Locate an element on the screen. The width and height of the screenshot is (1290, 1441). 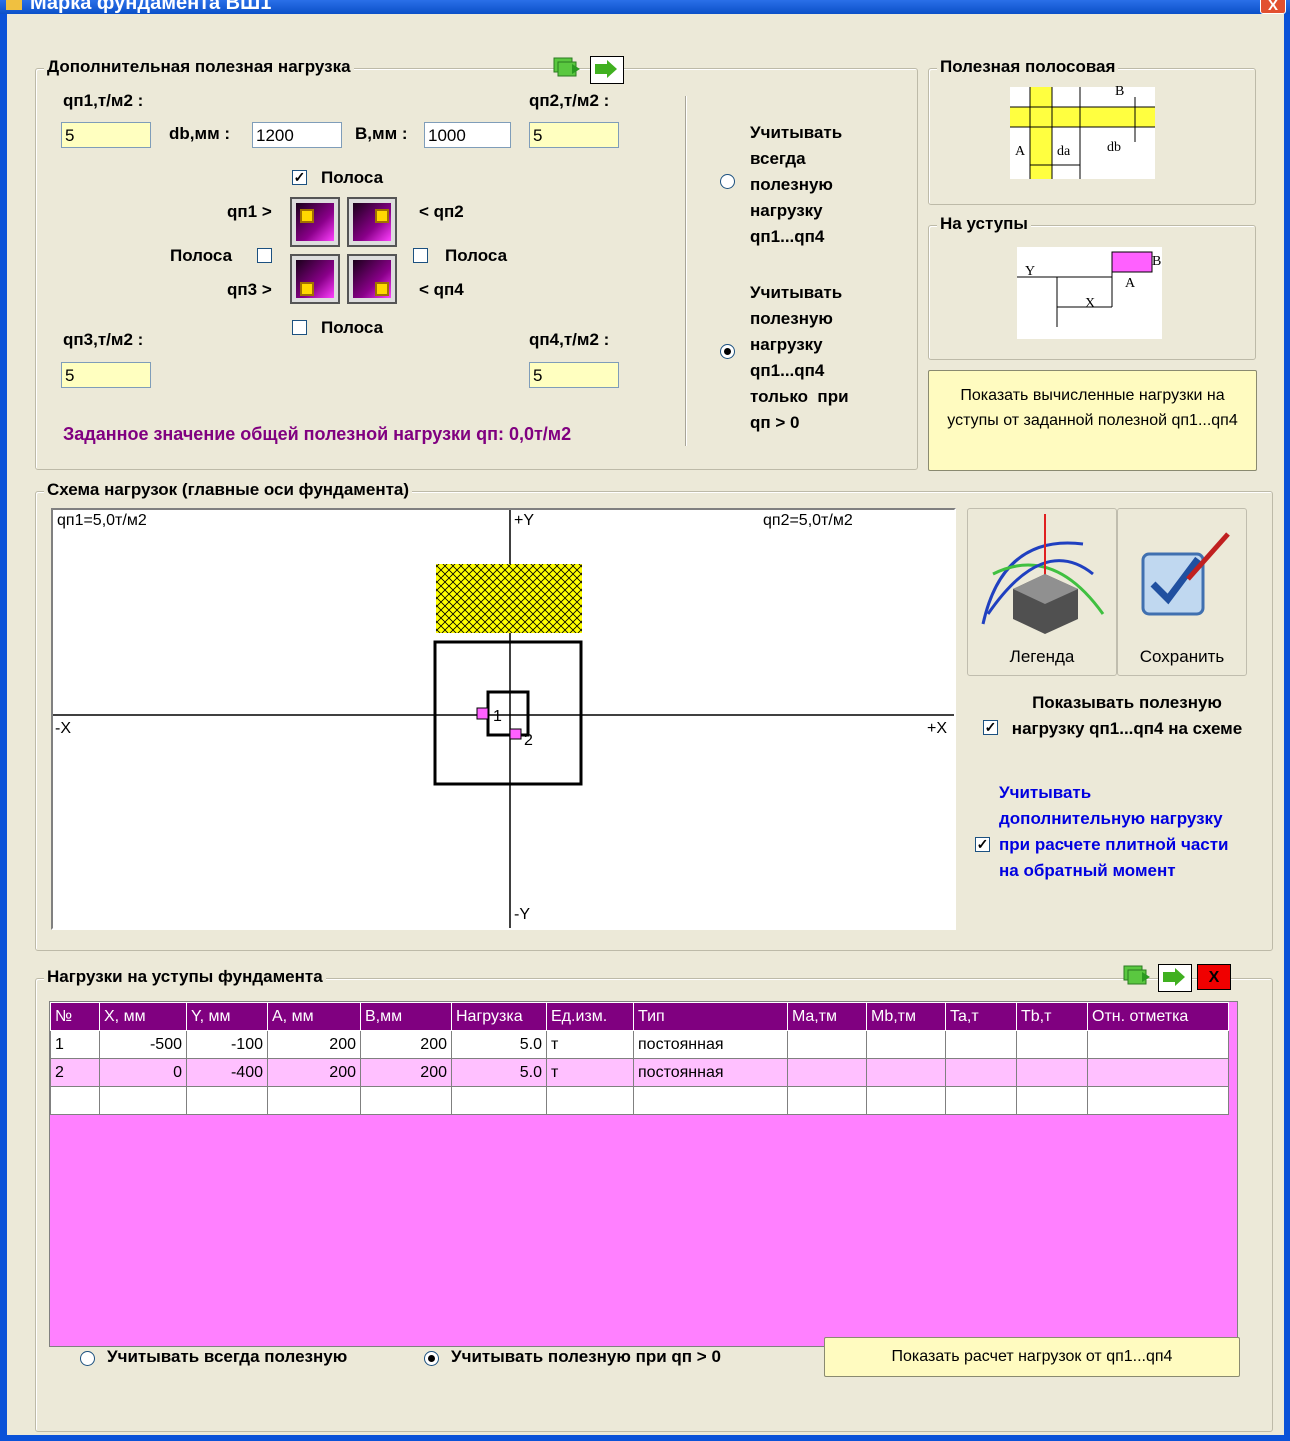
table-cell: -100 is located at coordinates (227, 1044).